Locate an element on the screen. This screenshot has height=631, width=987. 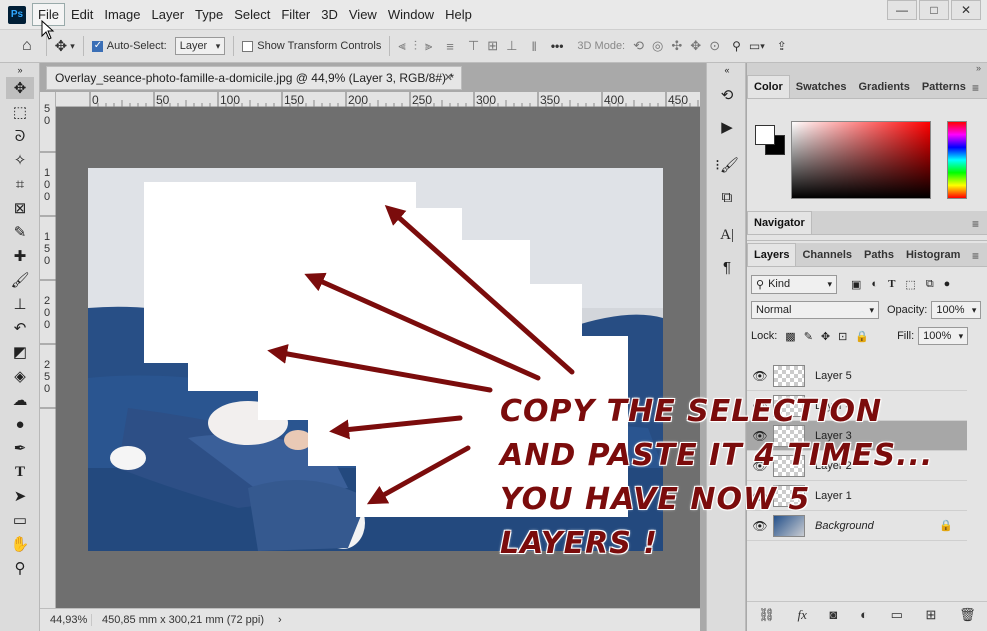
tab-color: Color is located at coordinates (768, 86).